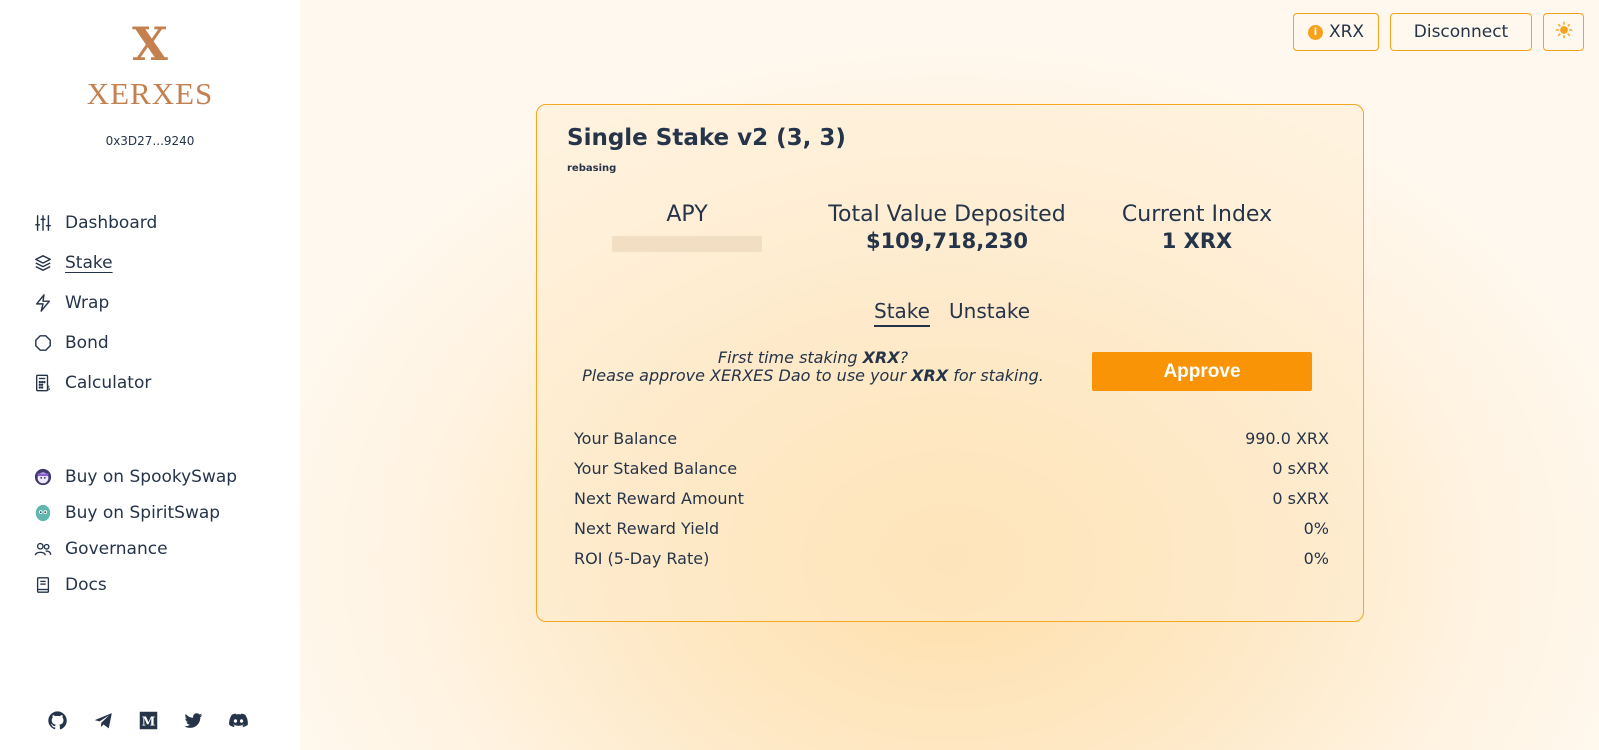 This screenshot has height=750, width=1599. I want to click on link-label: Buy on SpookySwap, so click(151, 477).